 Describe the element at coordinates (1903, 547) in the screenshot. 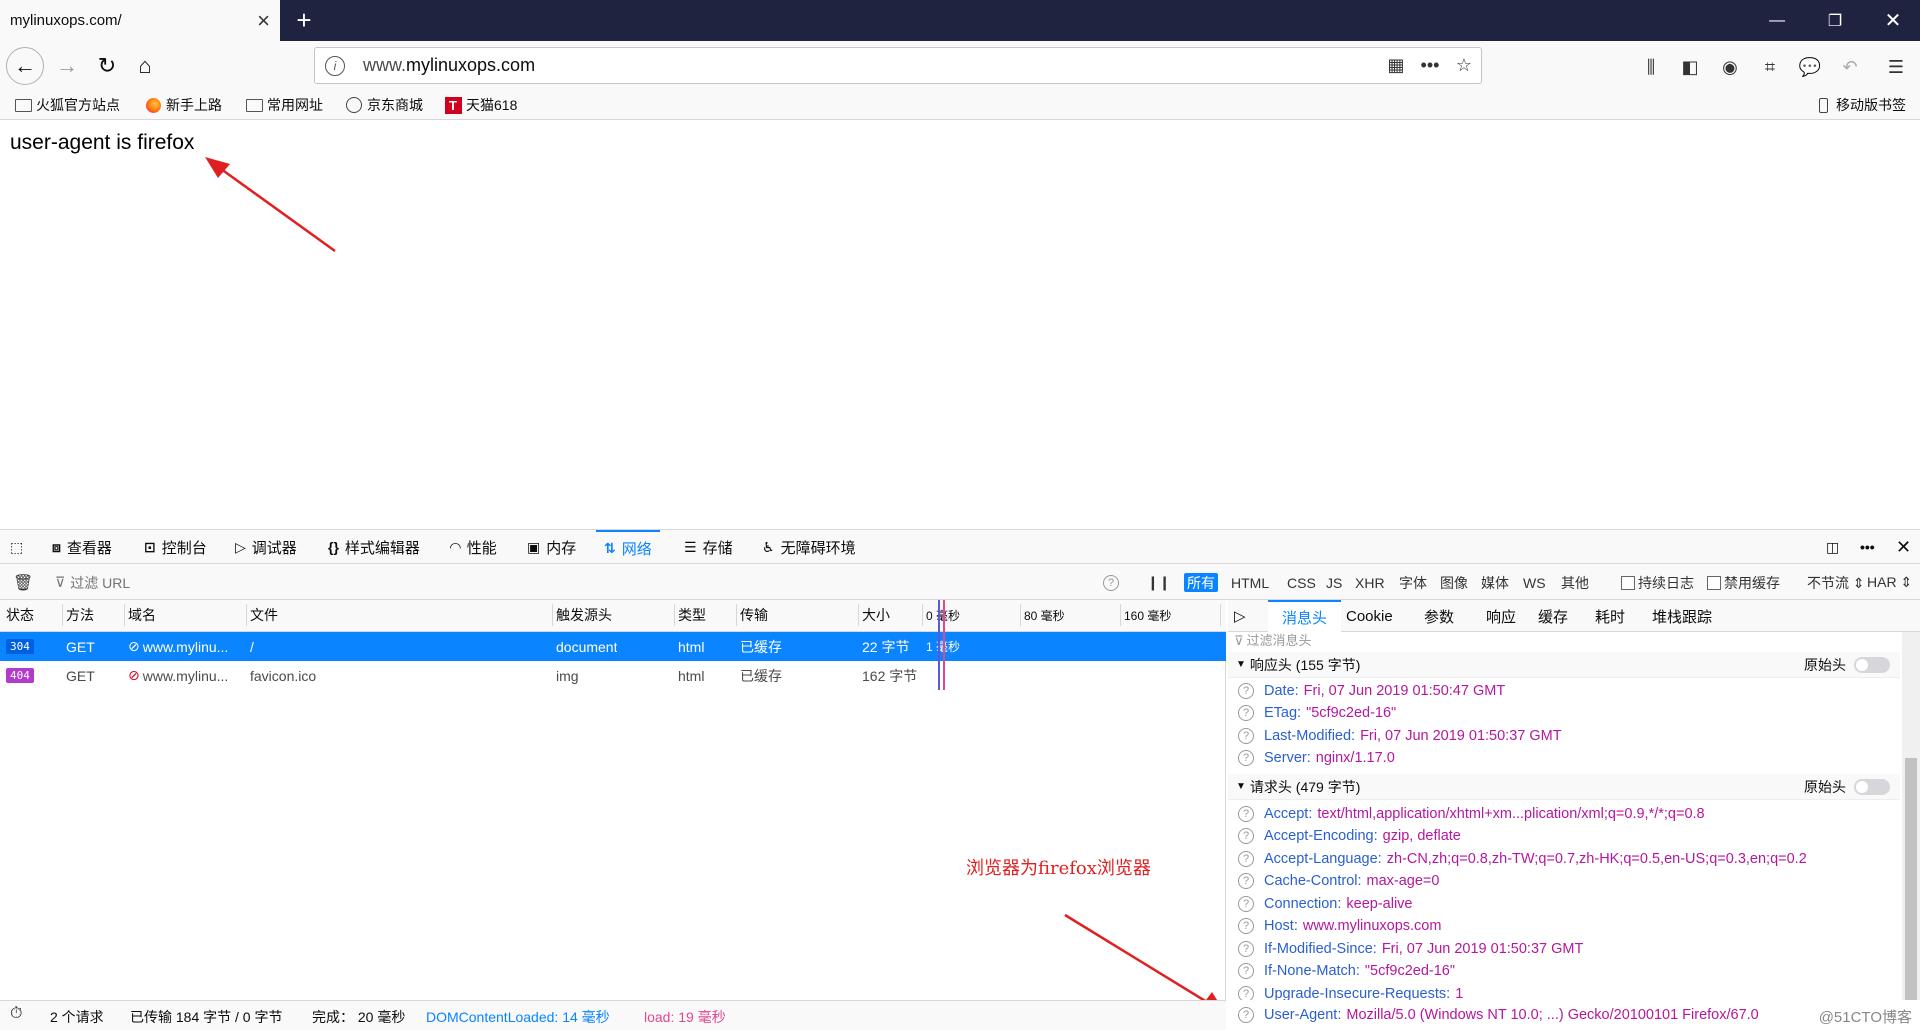

I see `close-devtools-icon: ✕` at that location.